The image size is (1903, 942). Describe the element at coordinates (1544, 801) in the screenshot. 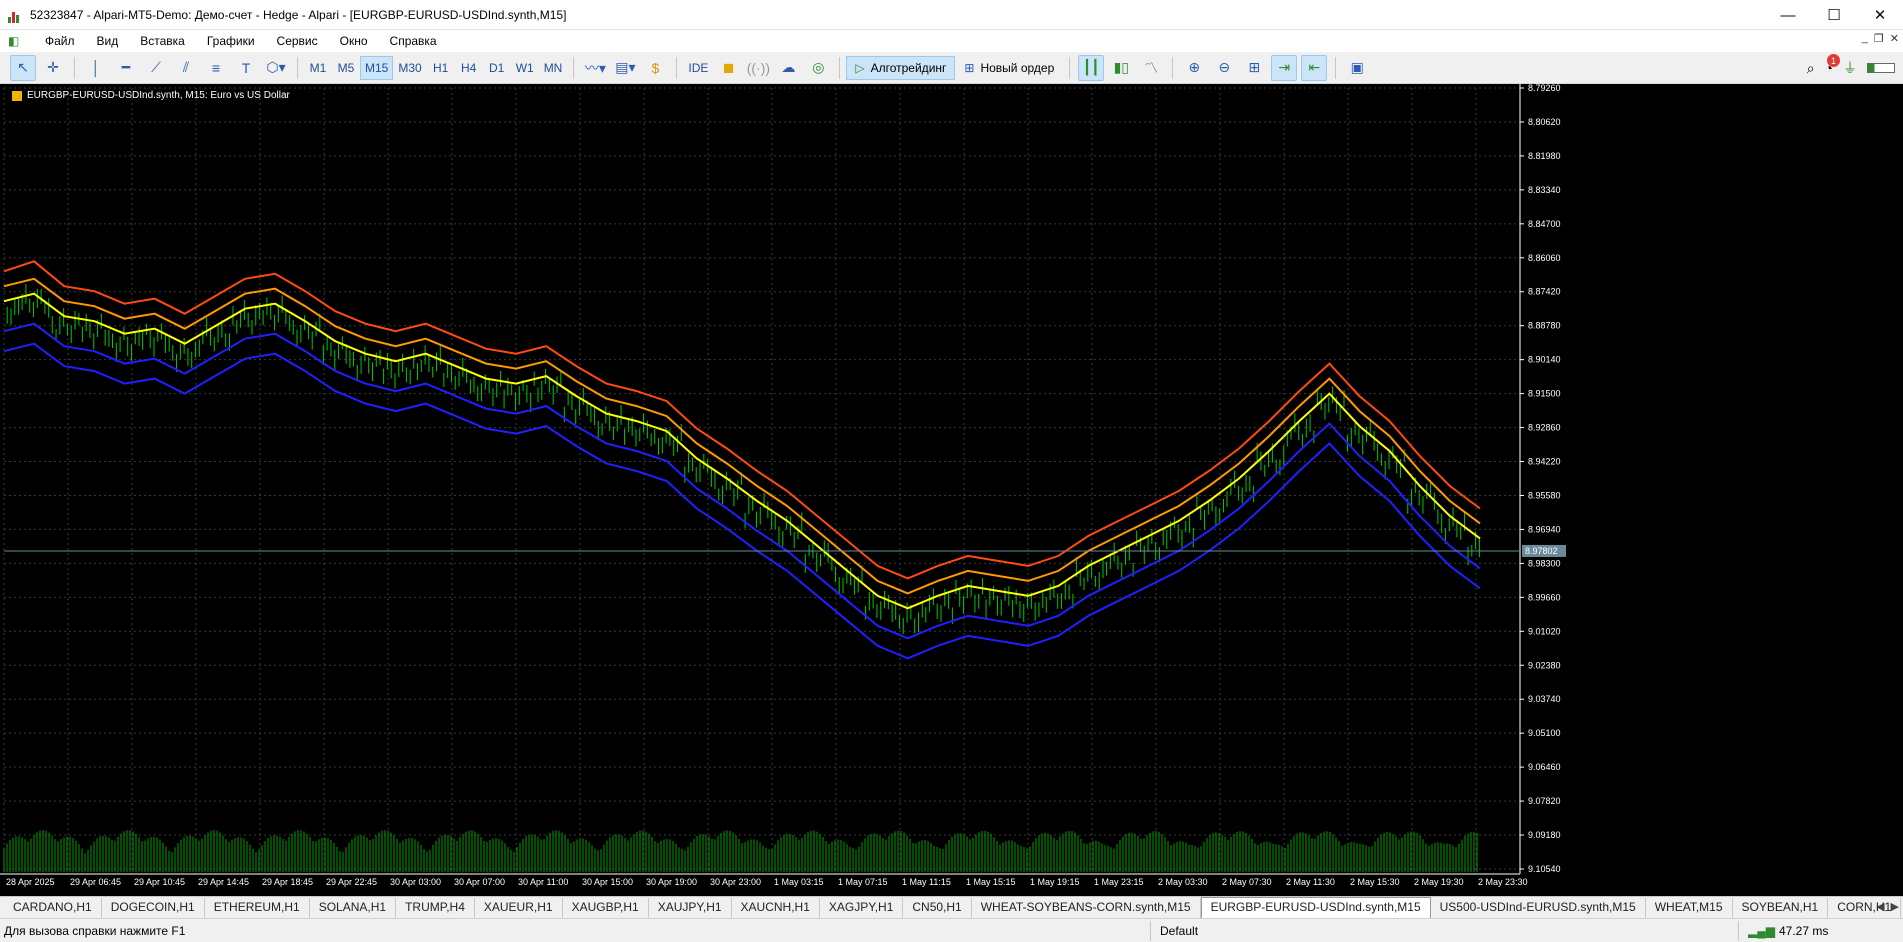

I see `price-axis-label: 9.07820` at that location.